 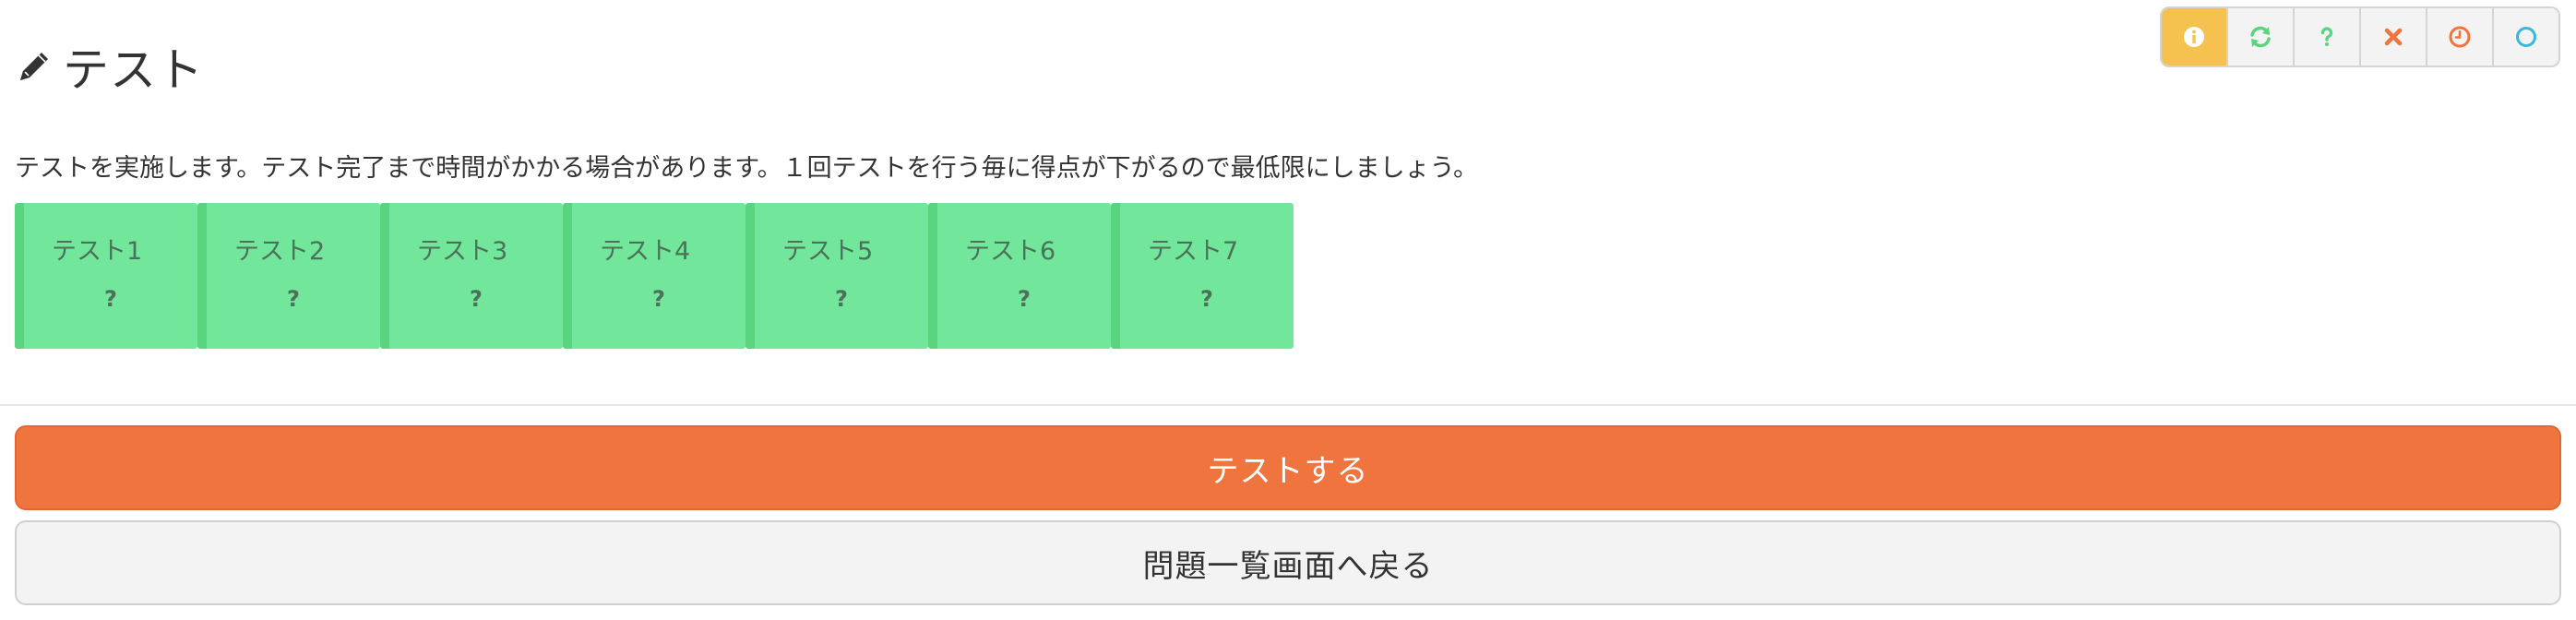 I want to click on test-tile-4: テスト4 ?, so click(x=654, y=276).